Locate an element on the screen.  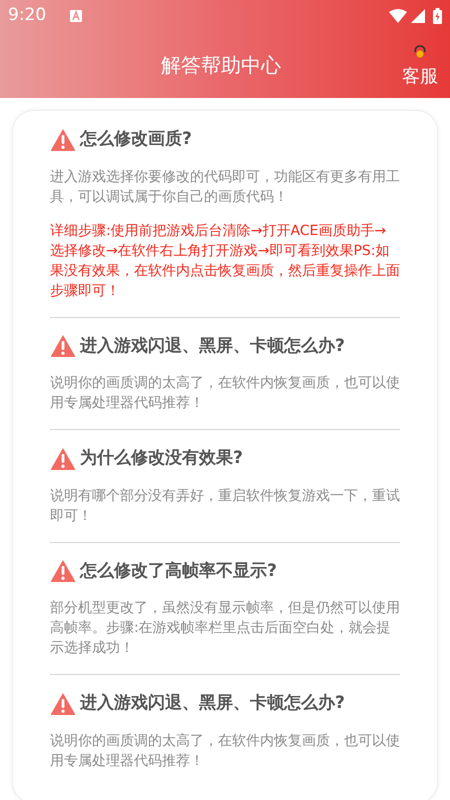
answer-text: 进入游戏选择你要修改的代码即可，功能区有更多有用工具，可以调试属于你自己的画质代码！ is located at coordinates (225, 187).